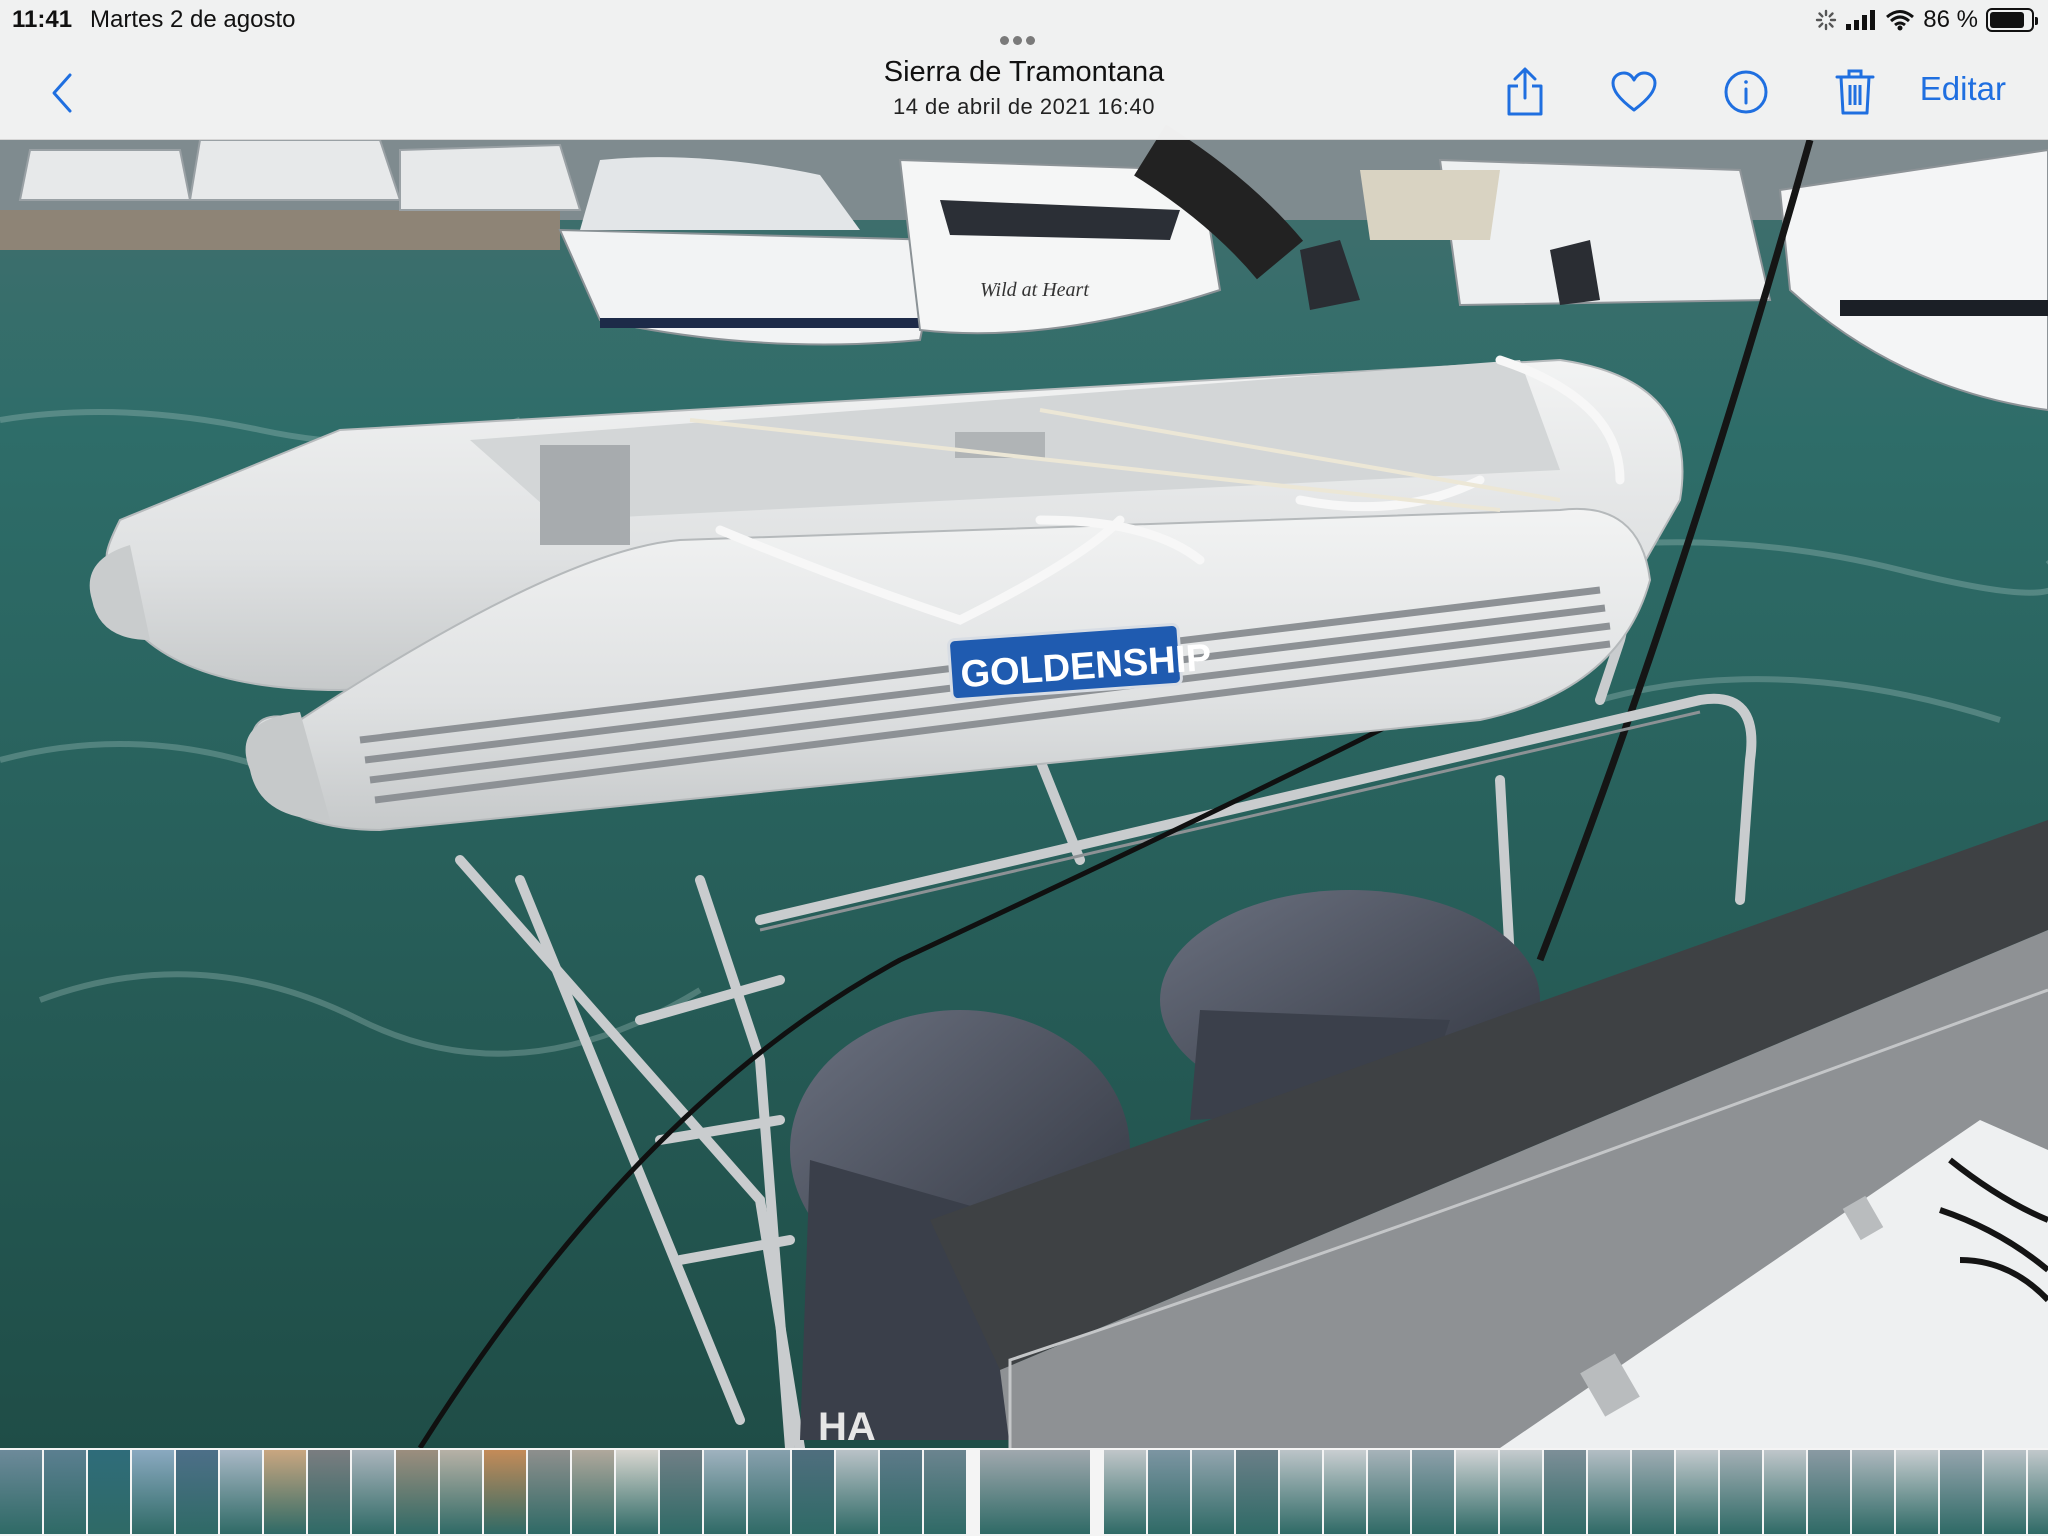 The image size is (2048, 1536). What do you see at coordinates (1035, 1492) in the screenshot?
I see `thumbnail-selected` at bounding box center [1035, 1492].